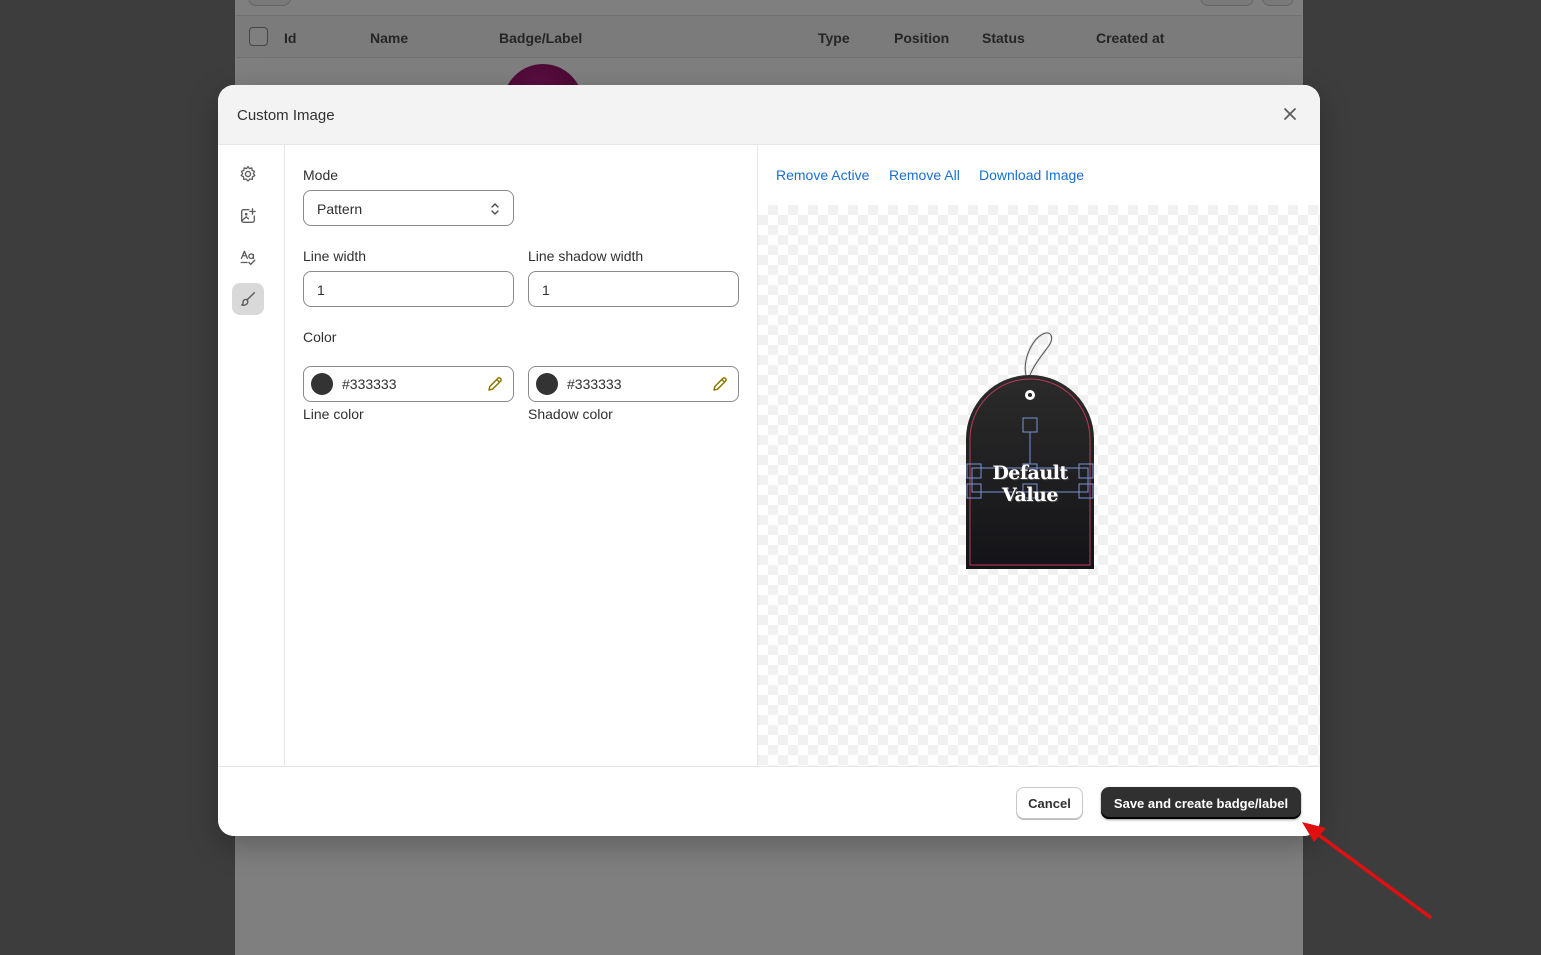 The width and height of the screenshot is (1541, 955). What do you see at coordinates (1201, 803) in the screenshot?
I see `save-and-create-button: Save and create badge/label` at bounding box center [1201, 803].